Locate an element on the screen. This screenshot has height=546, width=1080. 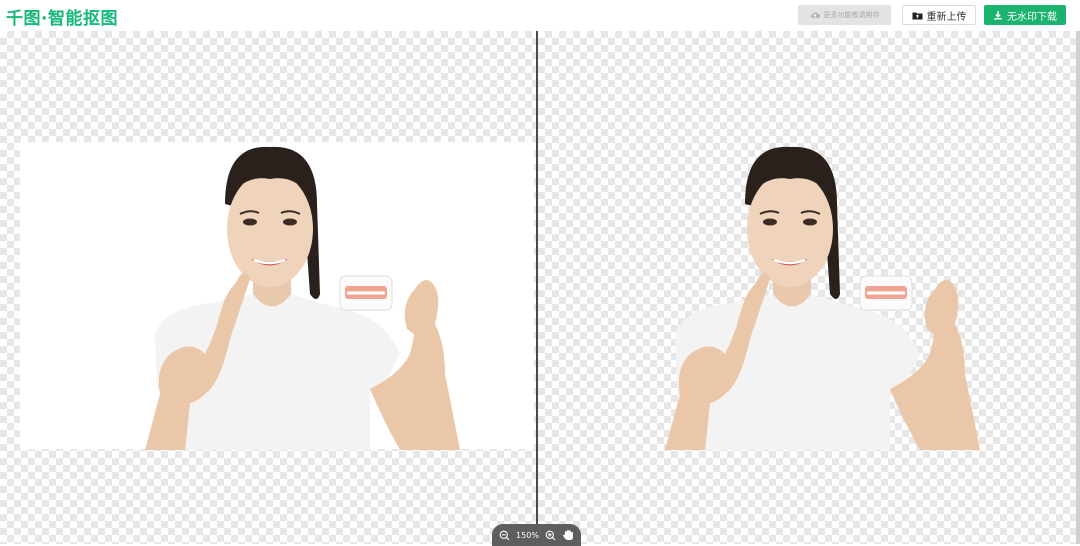
upload-cloud-icon is located at coordinates (815, 15).